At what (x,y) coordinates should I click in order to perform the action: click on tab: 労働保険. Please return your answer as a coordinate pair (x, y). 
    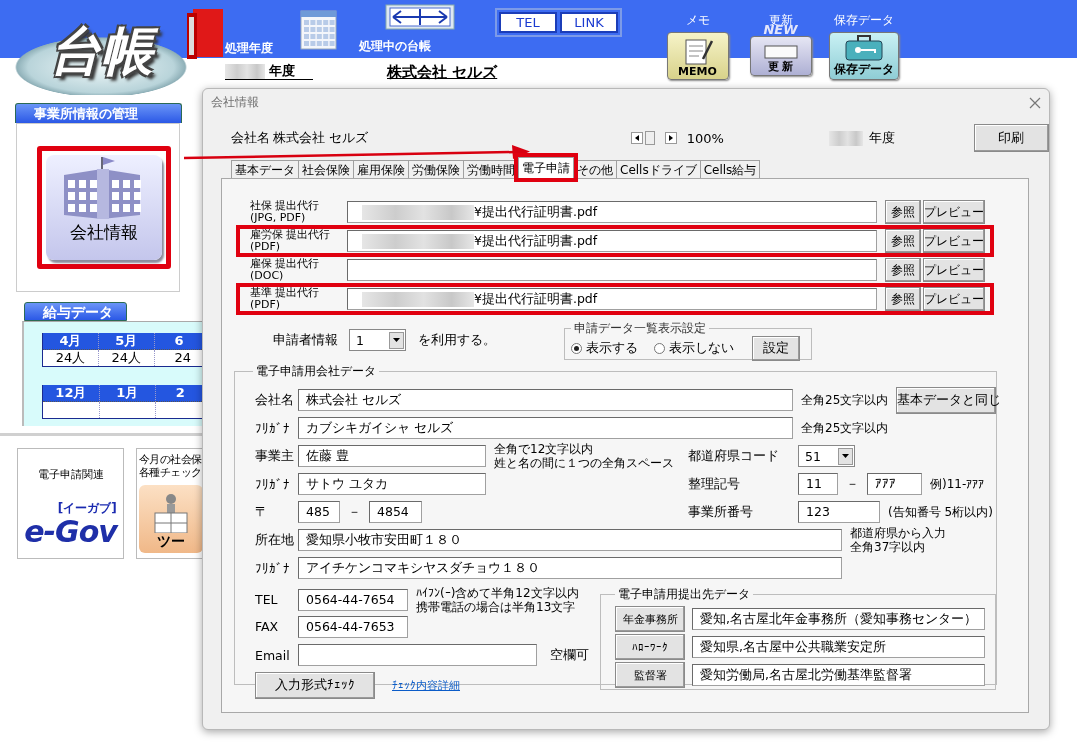
    Looking at the image, I should click on (436, 169).